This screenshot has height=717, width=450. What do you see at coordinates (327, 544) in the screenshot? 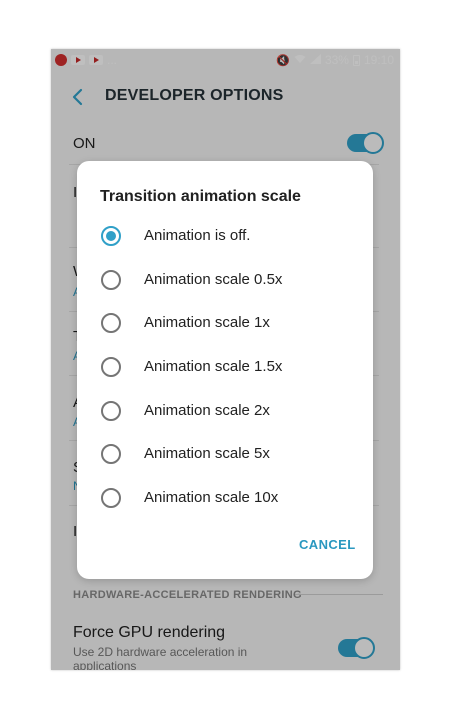
I see `cancel-button: CANCEL` at bounding box center [327, 544].